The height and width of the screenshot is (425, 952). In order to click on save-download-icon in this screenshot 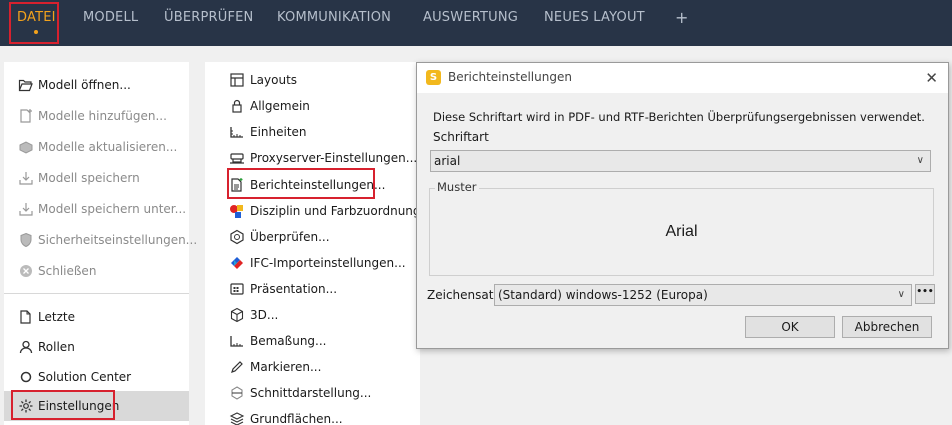, I will do `click(26, 178)`.